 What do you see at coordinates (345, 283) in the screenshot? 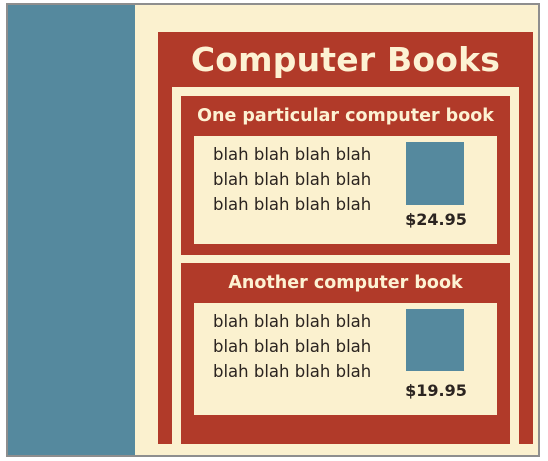
I see `book-title: Another computer book` at bounding box center [345, 283].